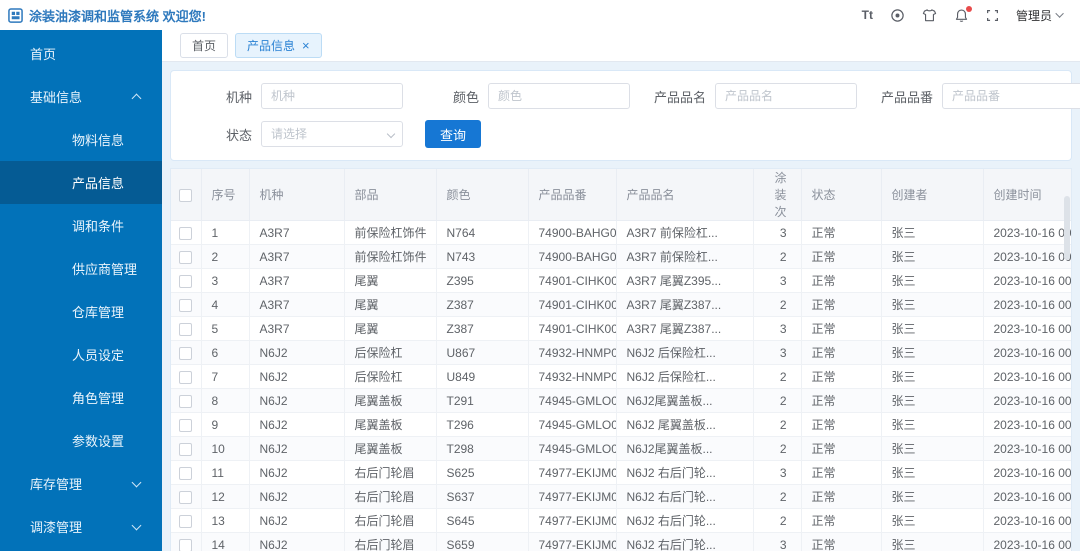 The image size is (1080, 551). What do you see at coordinates (81, 526) in the screenshot?
I see `sidebar-item-paint-mgmt: 调漆管理` at bounding box center [81, 526].